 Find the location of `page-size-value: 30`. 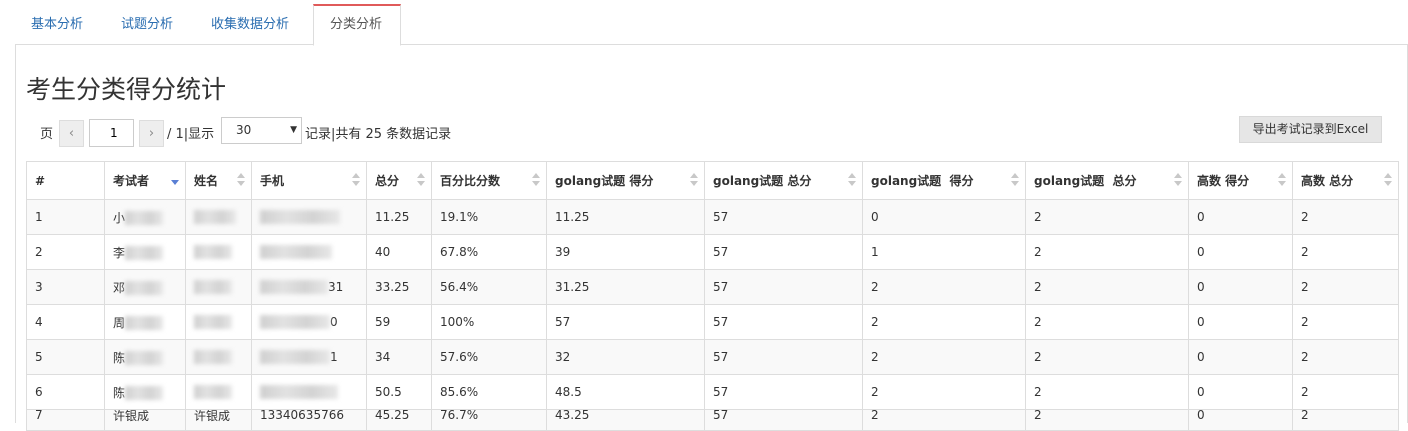

page-size-value: 30 is located at coordinates (244, 130).